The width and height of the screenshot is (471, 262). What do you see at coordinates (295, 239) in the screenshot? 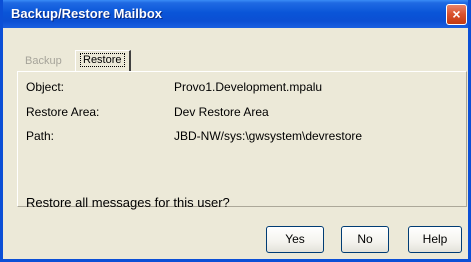
I see `yes-button: Yes` at bounding box center [295, 239].